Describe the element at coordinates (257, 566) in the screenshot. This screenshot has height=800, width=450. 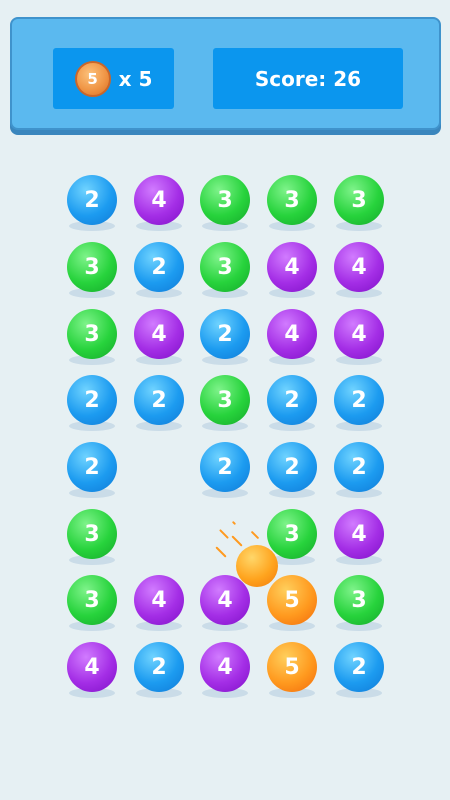
I see `falling-ball` at that location.